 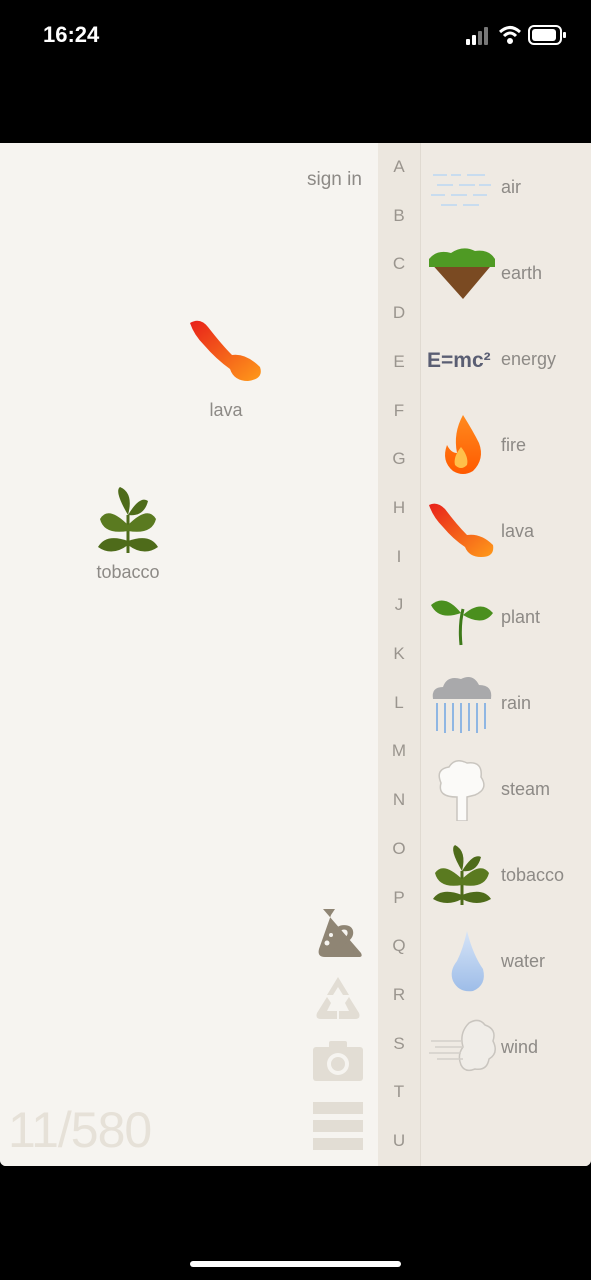 What do you see at coordinates (399, 313) in the screenshot?
I see `alphabet-letter-d: D` at bounding box center [399, 313].